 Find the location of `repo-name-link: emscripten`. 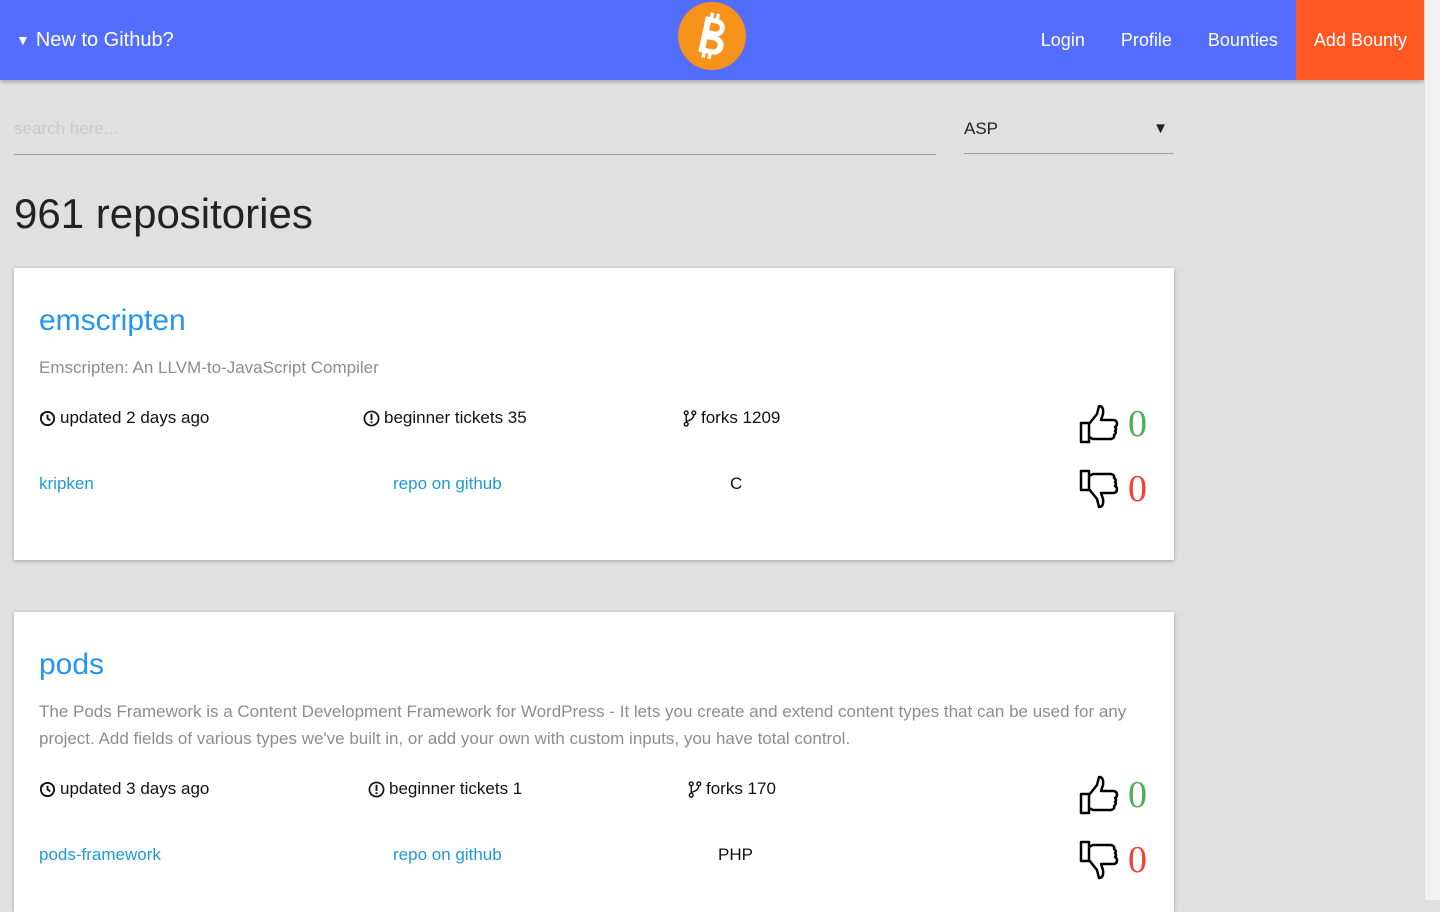

repo-name-link: emscripten is located at coordinates (112, 321).